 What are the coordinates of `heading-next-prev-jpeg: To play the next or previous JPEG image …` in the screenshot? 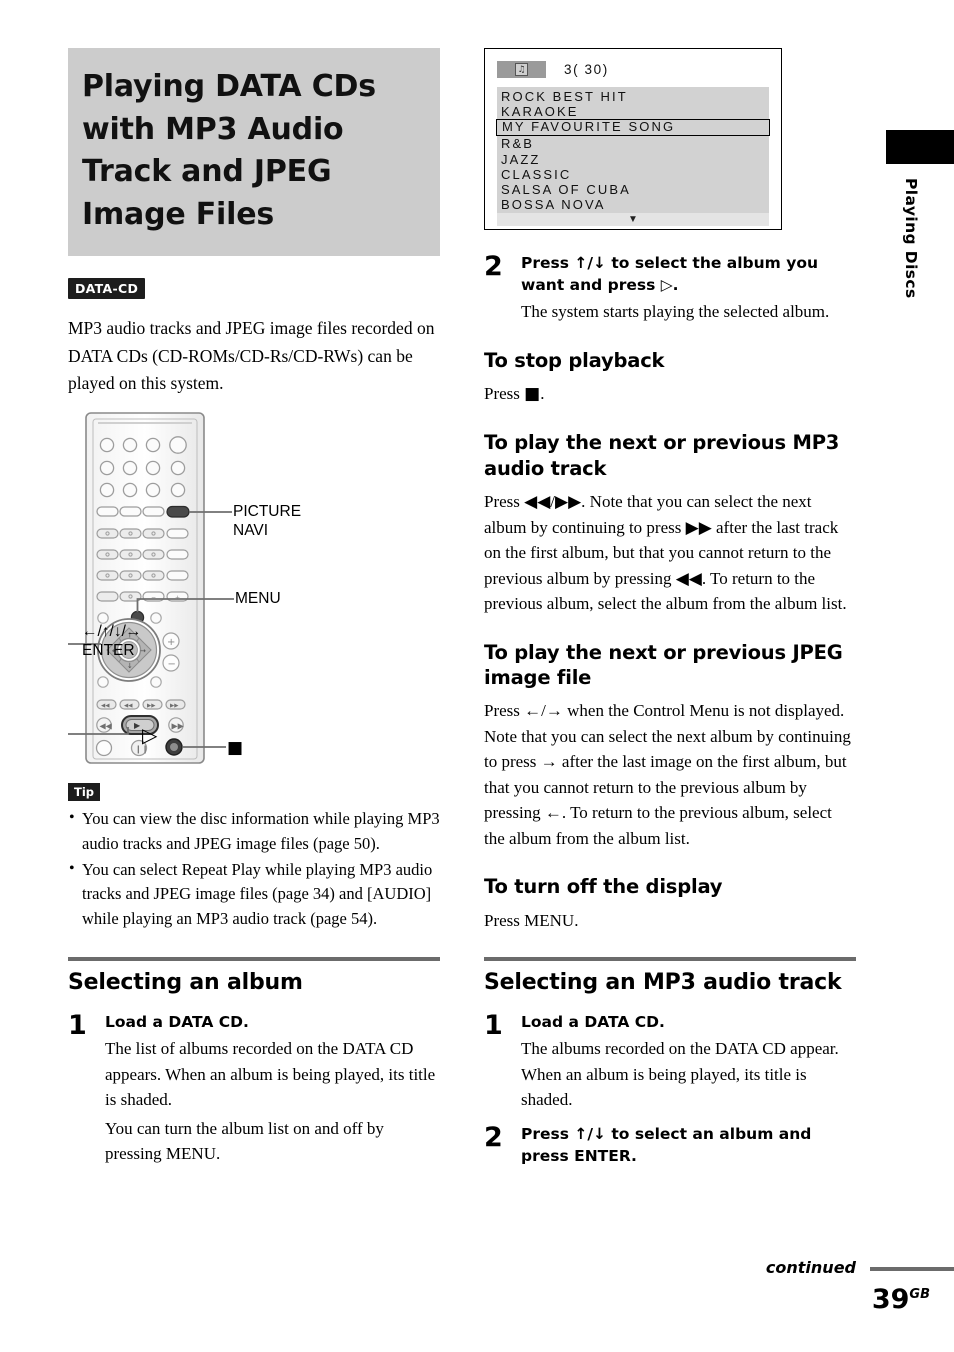 It's located at (663, 664).